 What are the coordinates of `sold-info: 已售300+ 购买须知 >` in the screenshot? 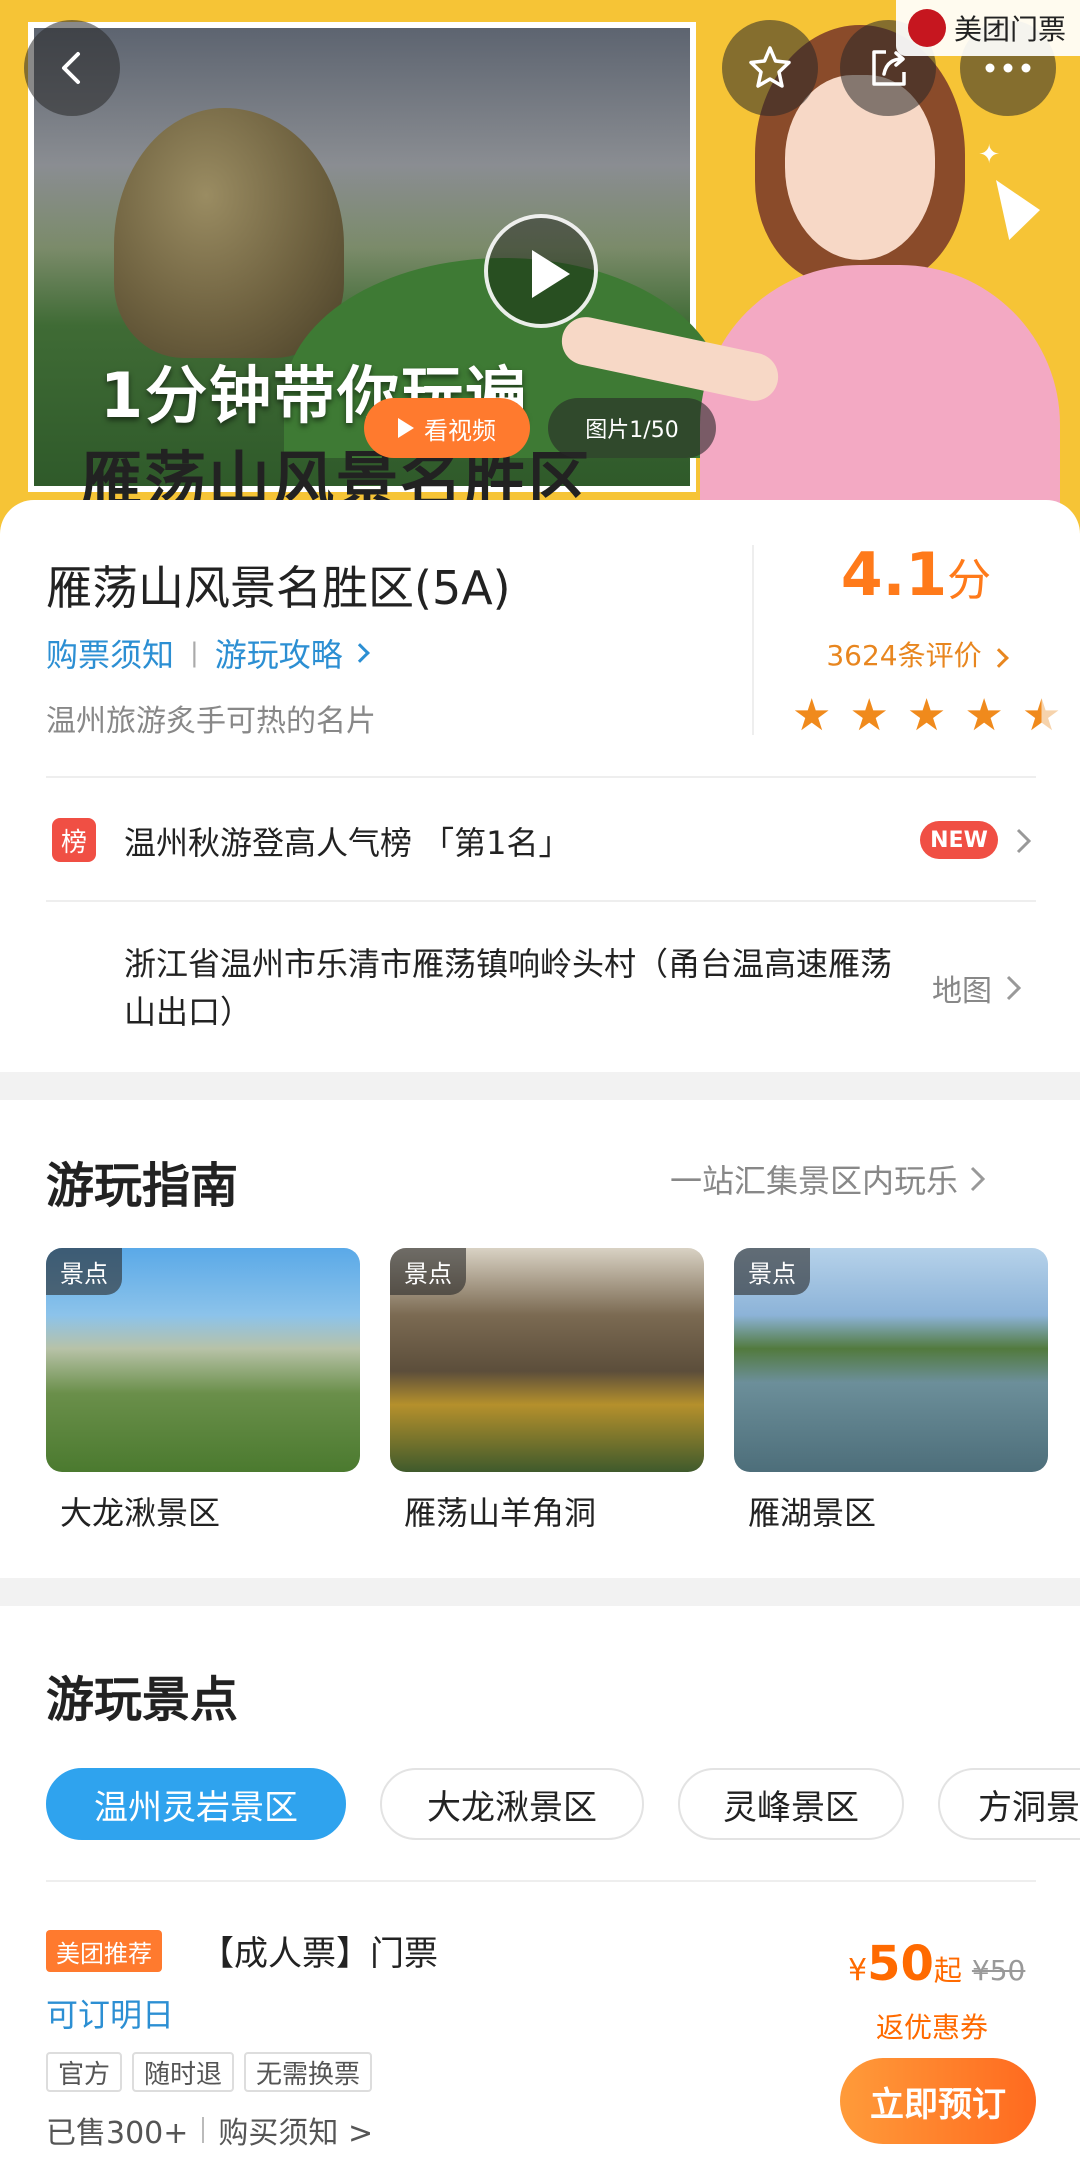 It's located at (209, 2130).